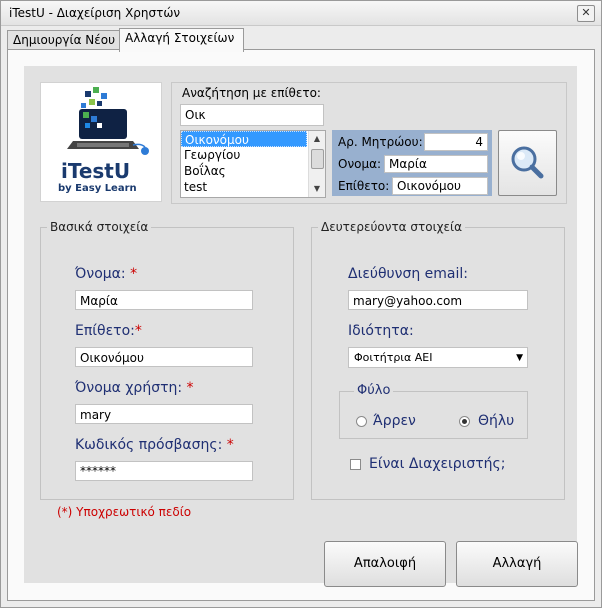 This screenshot has width=602, height=608. Describe the element at coordinates (164, 471) in the screenshot. I see `password-field: ******` at that location.